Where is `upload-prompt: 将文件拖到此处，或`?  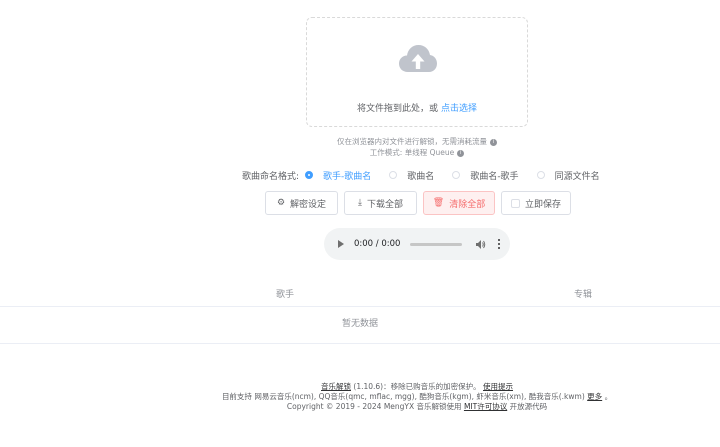
upload-prompt: 将文件拖到此处，或 is located at coordinates (398, 109).